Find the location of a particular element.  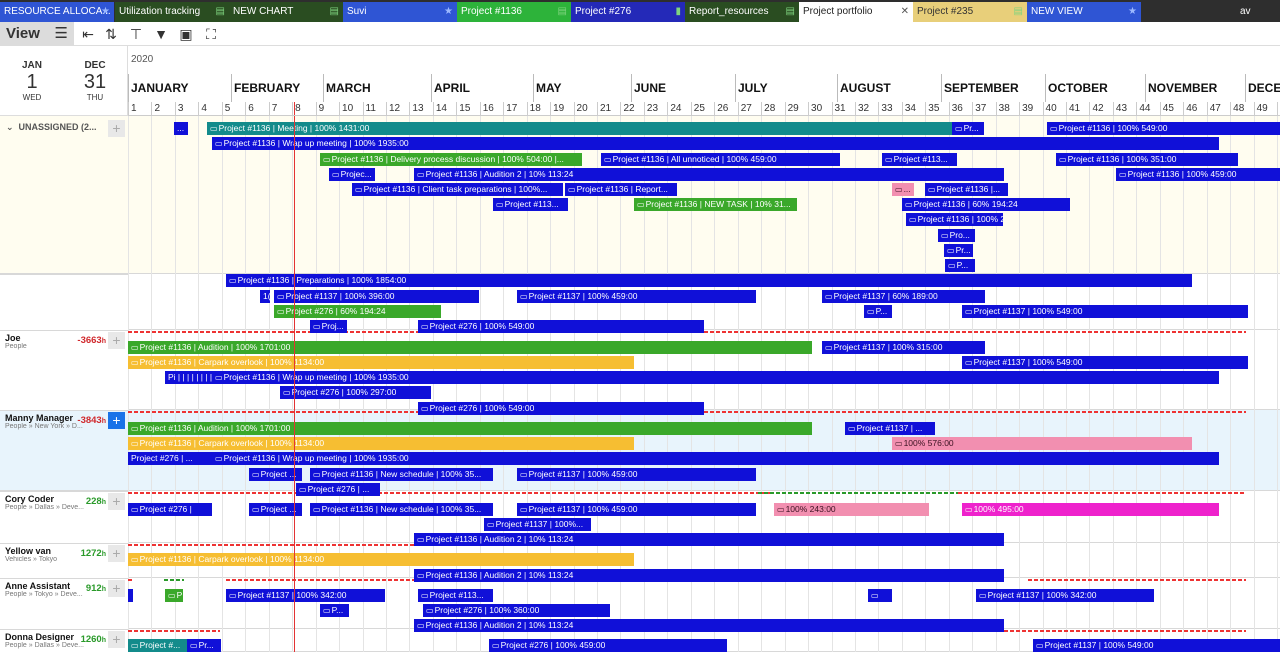

tab-8: Project #235 ▤ is located at coordinates (970, 12).